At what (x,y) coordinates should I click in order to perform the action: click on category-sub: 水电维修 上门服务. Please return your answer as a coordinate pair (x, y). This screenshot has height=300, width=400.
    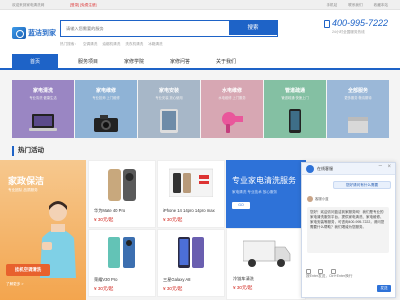
    Looking at the image, I should click on (232, 98).